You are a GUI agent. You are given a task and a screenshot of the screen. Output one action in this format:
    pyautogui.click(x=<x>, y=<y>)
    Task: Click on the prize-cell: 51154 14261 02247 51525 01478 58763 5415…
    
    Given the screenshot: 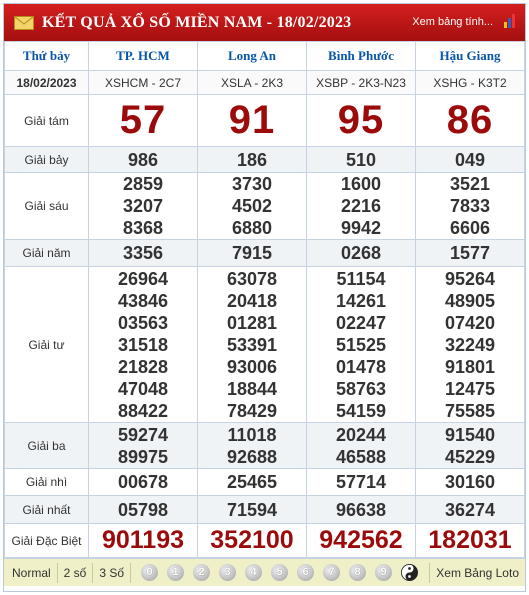 What is the action you would take?
    pyautogui.click(x=361, y=344)
    